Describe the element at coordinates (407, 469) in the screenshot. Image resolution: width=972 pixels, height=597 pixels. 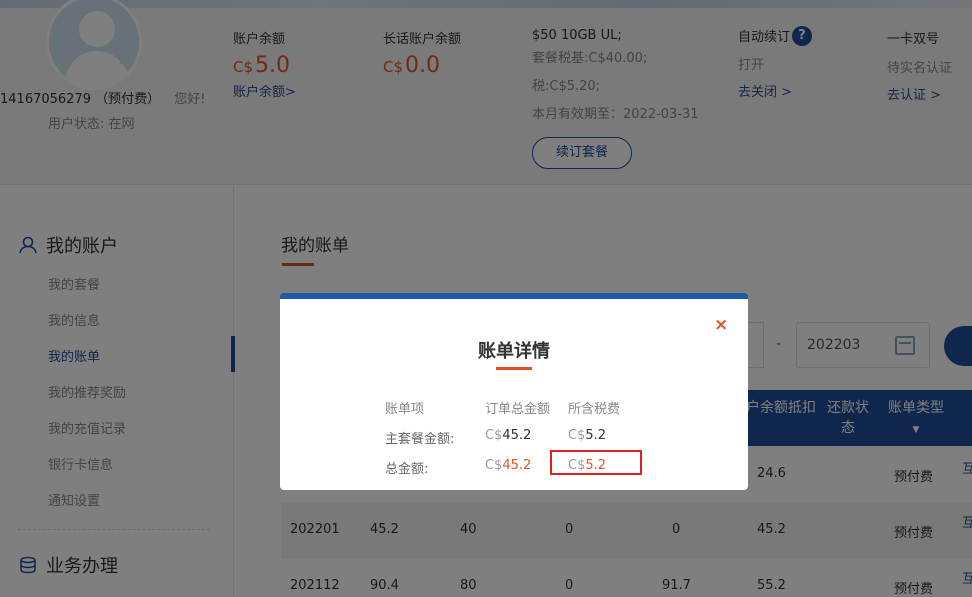
I see `detail-row-label: 总金额:` at that location.